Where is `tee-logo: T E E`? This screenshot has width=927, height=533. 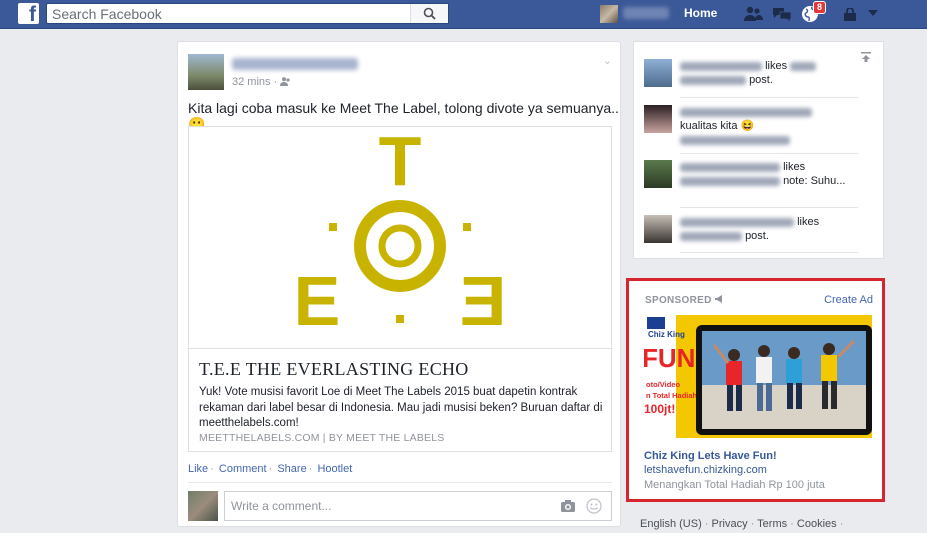 tee-logo: T E E is located at coordinates (400, 231).